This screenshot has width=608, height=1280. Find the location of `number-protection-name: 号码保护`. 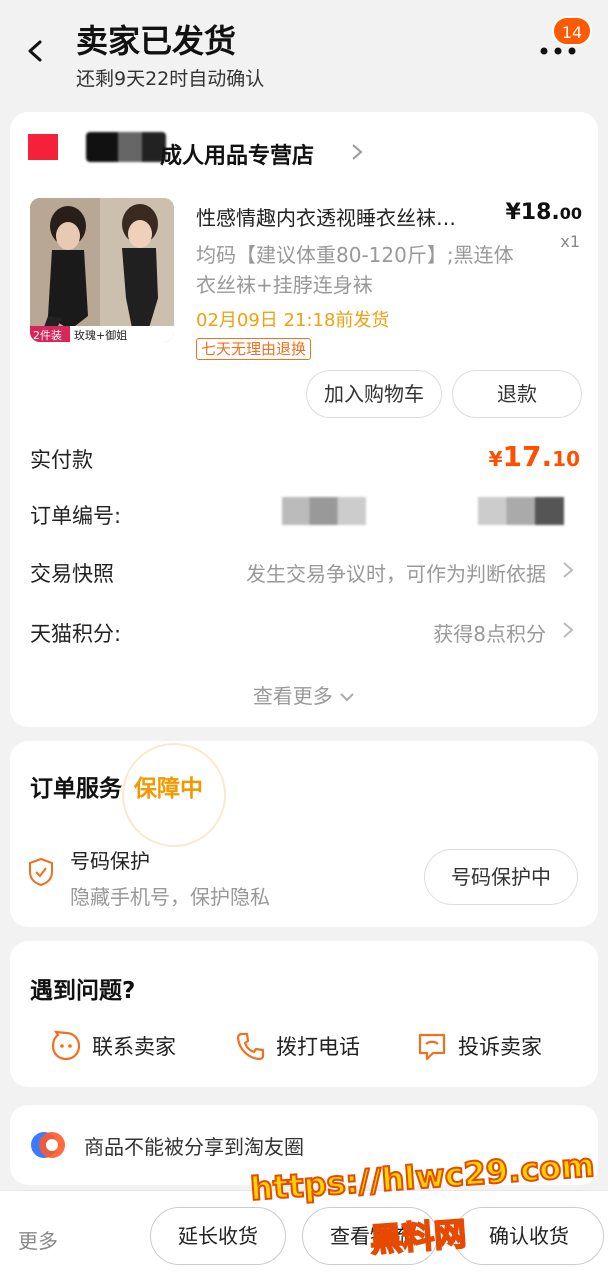

number-protection-name: 号码保护 is located at coordinates (110, 861).